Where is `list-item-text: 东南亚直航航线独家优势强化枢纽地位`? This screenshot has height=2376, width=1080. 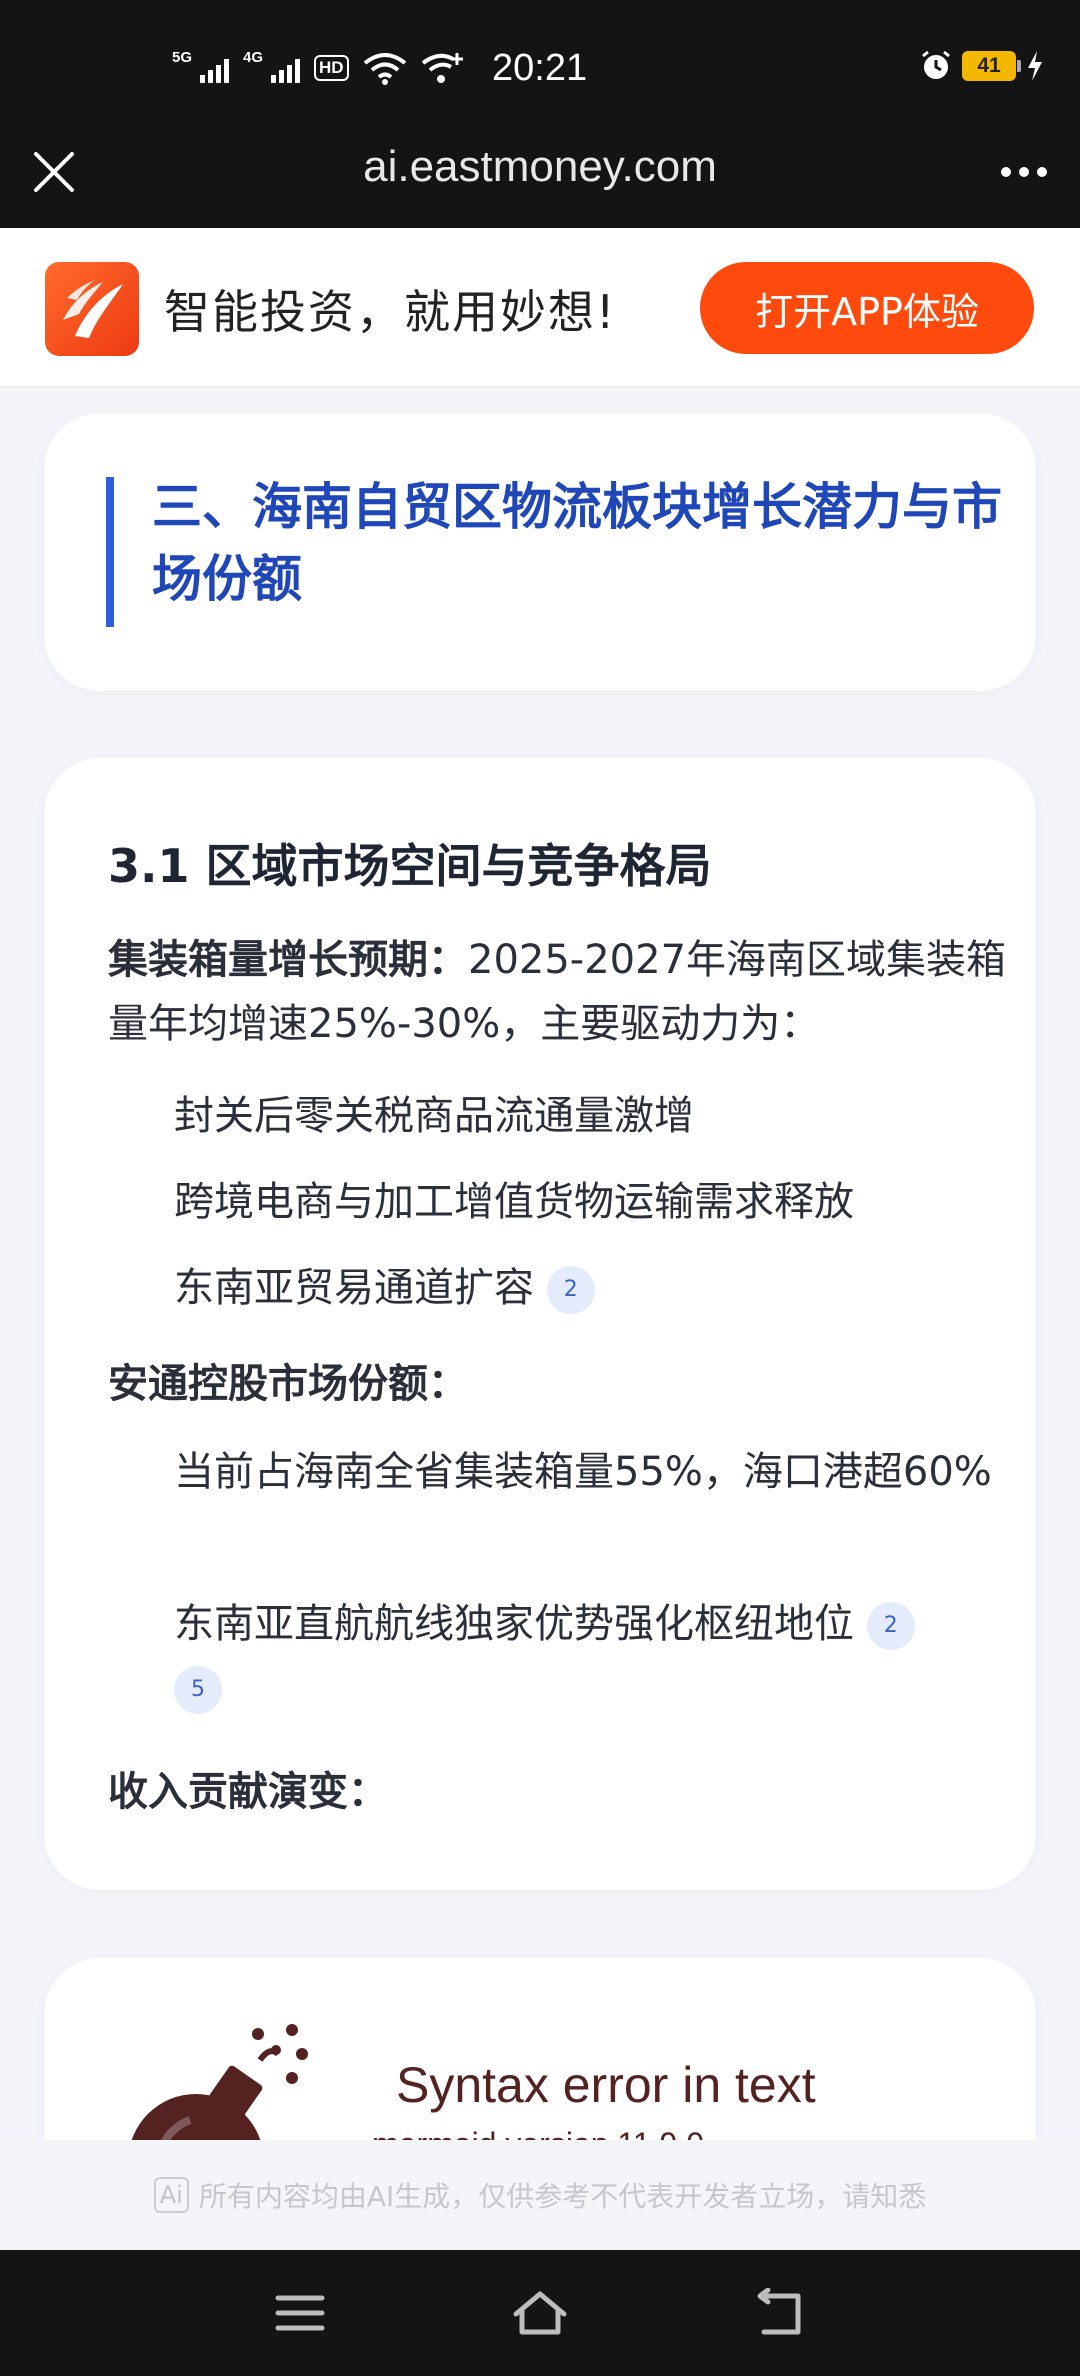 list-item-text: 东南亚直航航线独家优势强化枢纽地位 is located at coordinates (514, 1624).